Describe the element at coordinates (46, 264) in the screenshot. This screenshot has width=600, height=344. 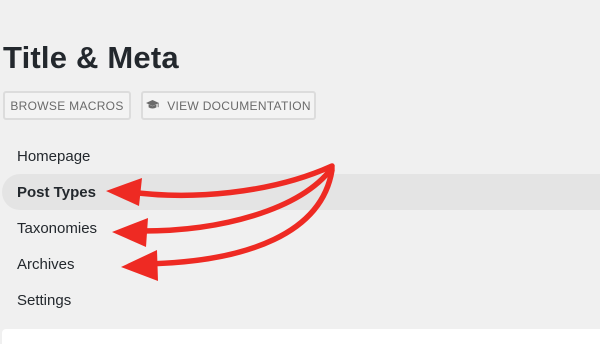
I see `menu-item-label: Archives` at that location.